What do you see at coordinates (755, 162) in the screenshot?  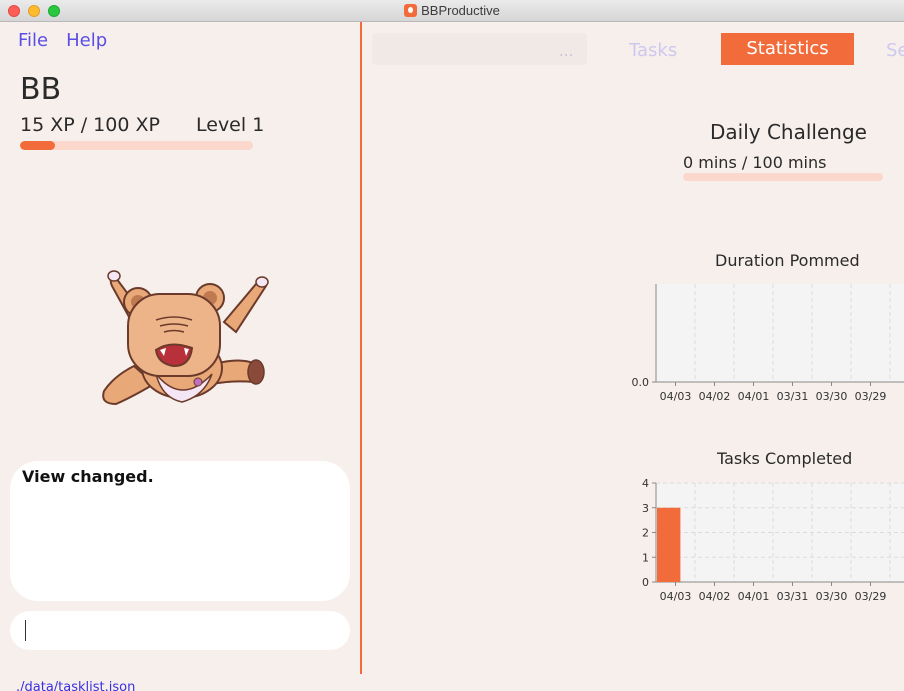 I see `daily-challenge-text: 0 mins / 100 mins` at bounding box center [755, 162].